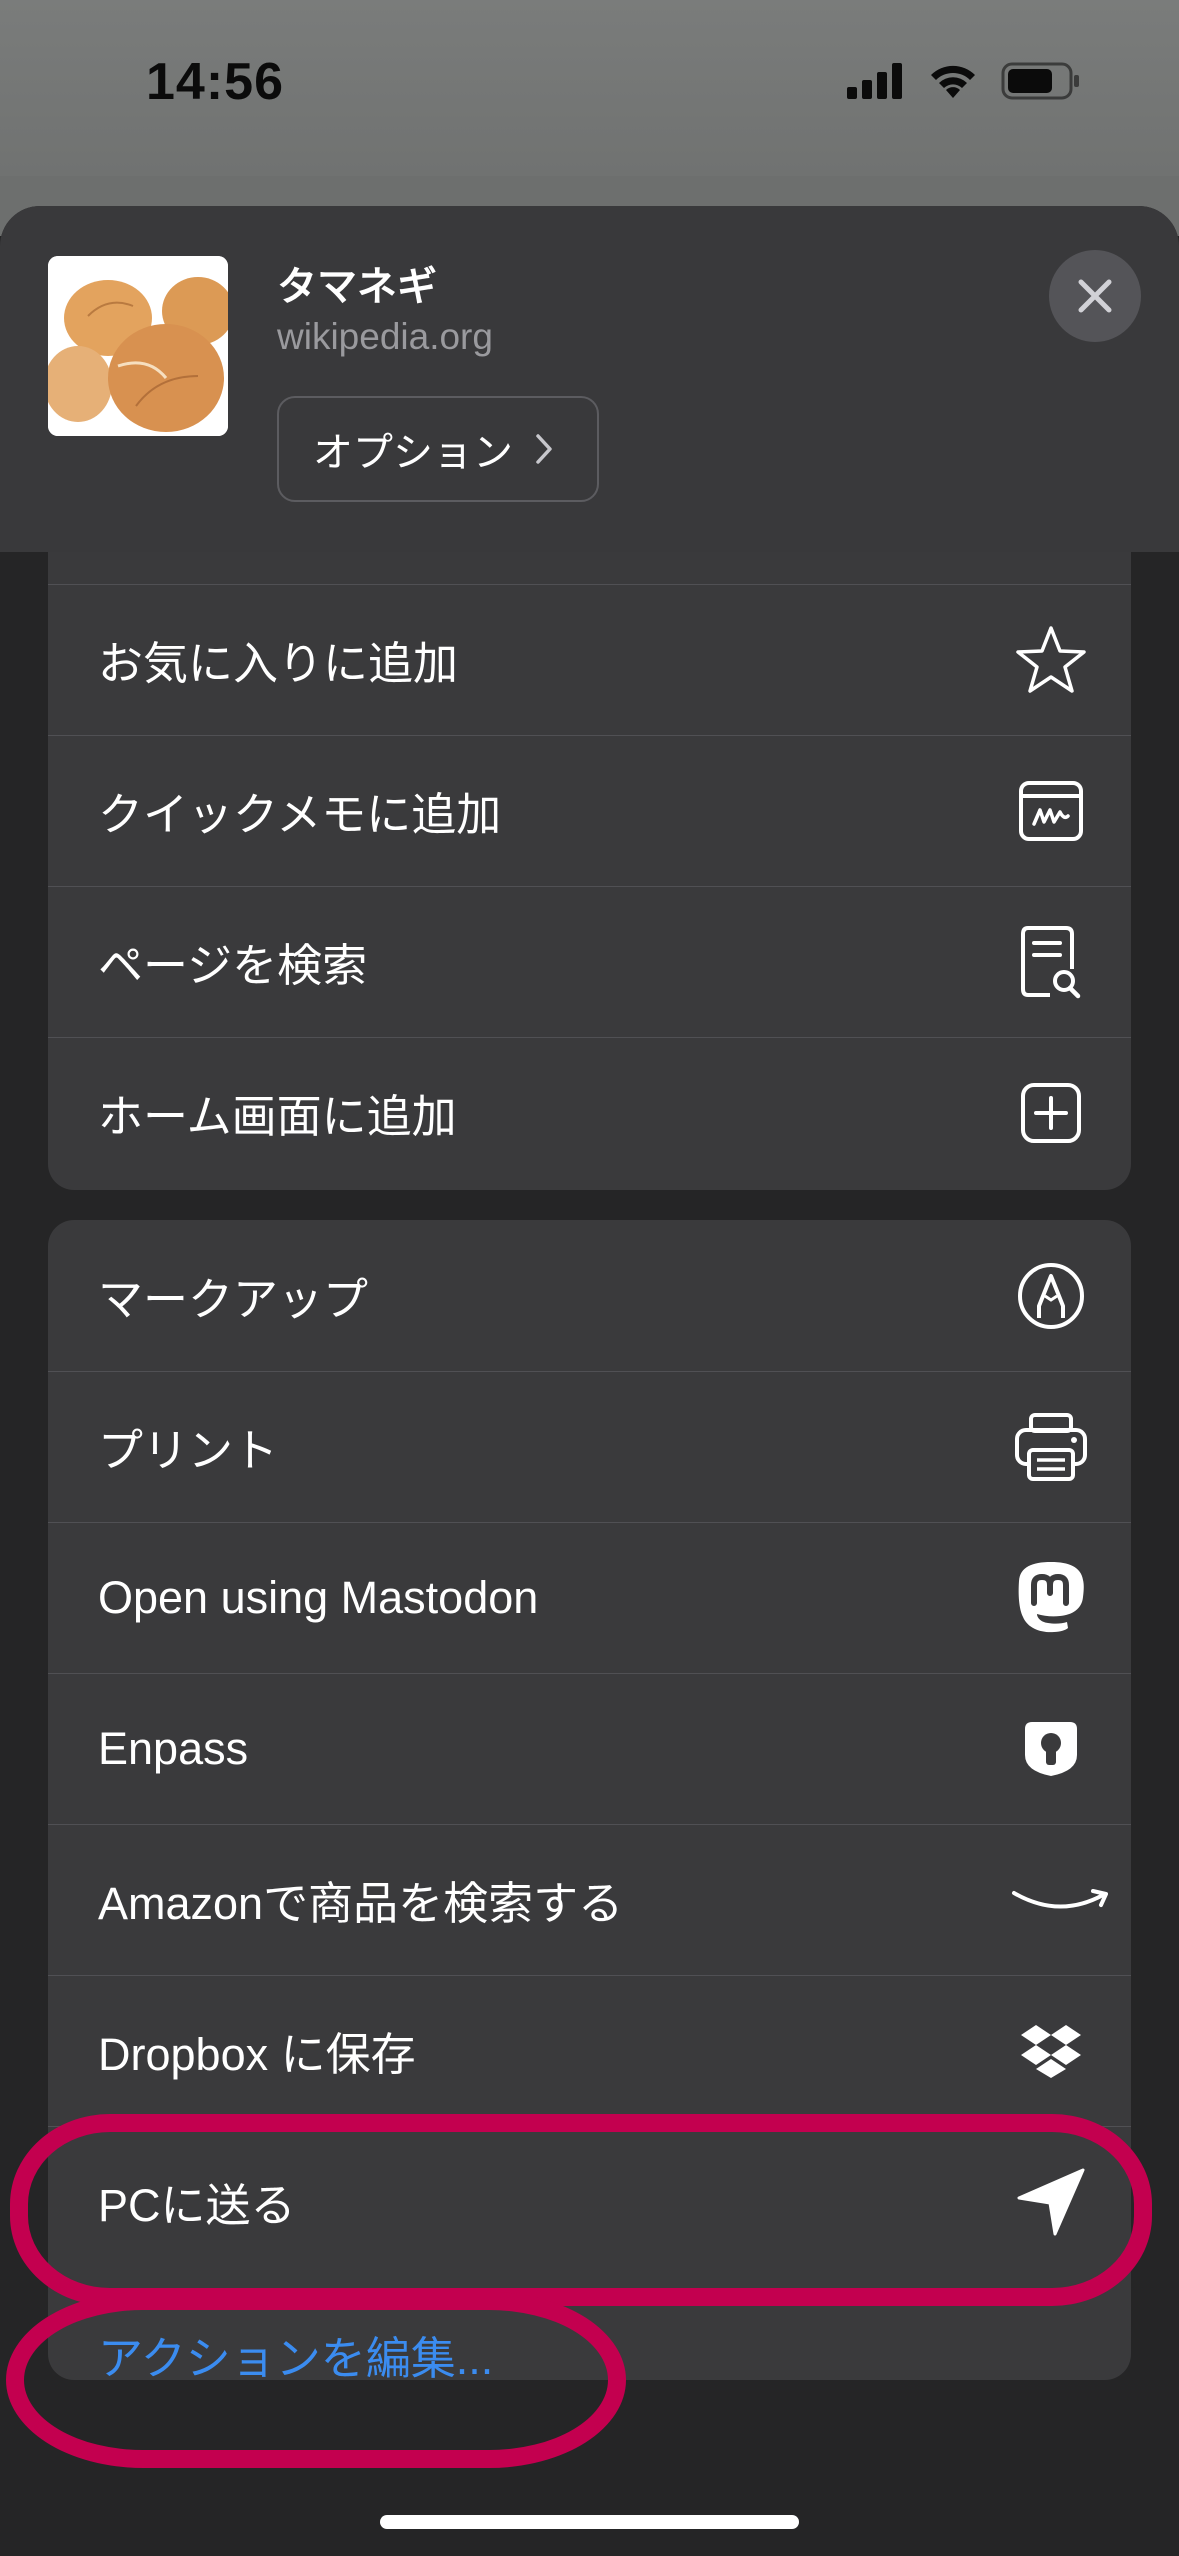  I want to click on action-open-mastodon: Open using Mastodon, so click(589, 1597).